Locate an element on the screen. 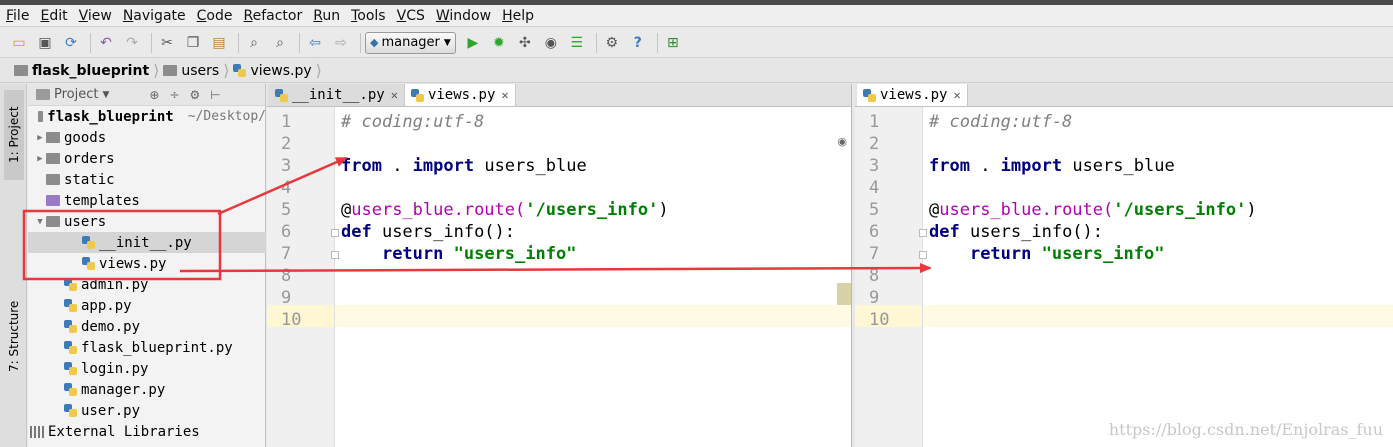 This screenshot has width=1393, height=447. operator-token: . is located at coordinates (397, 166).